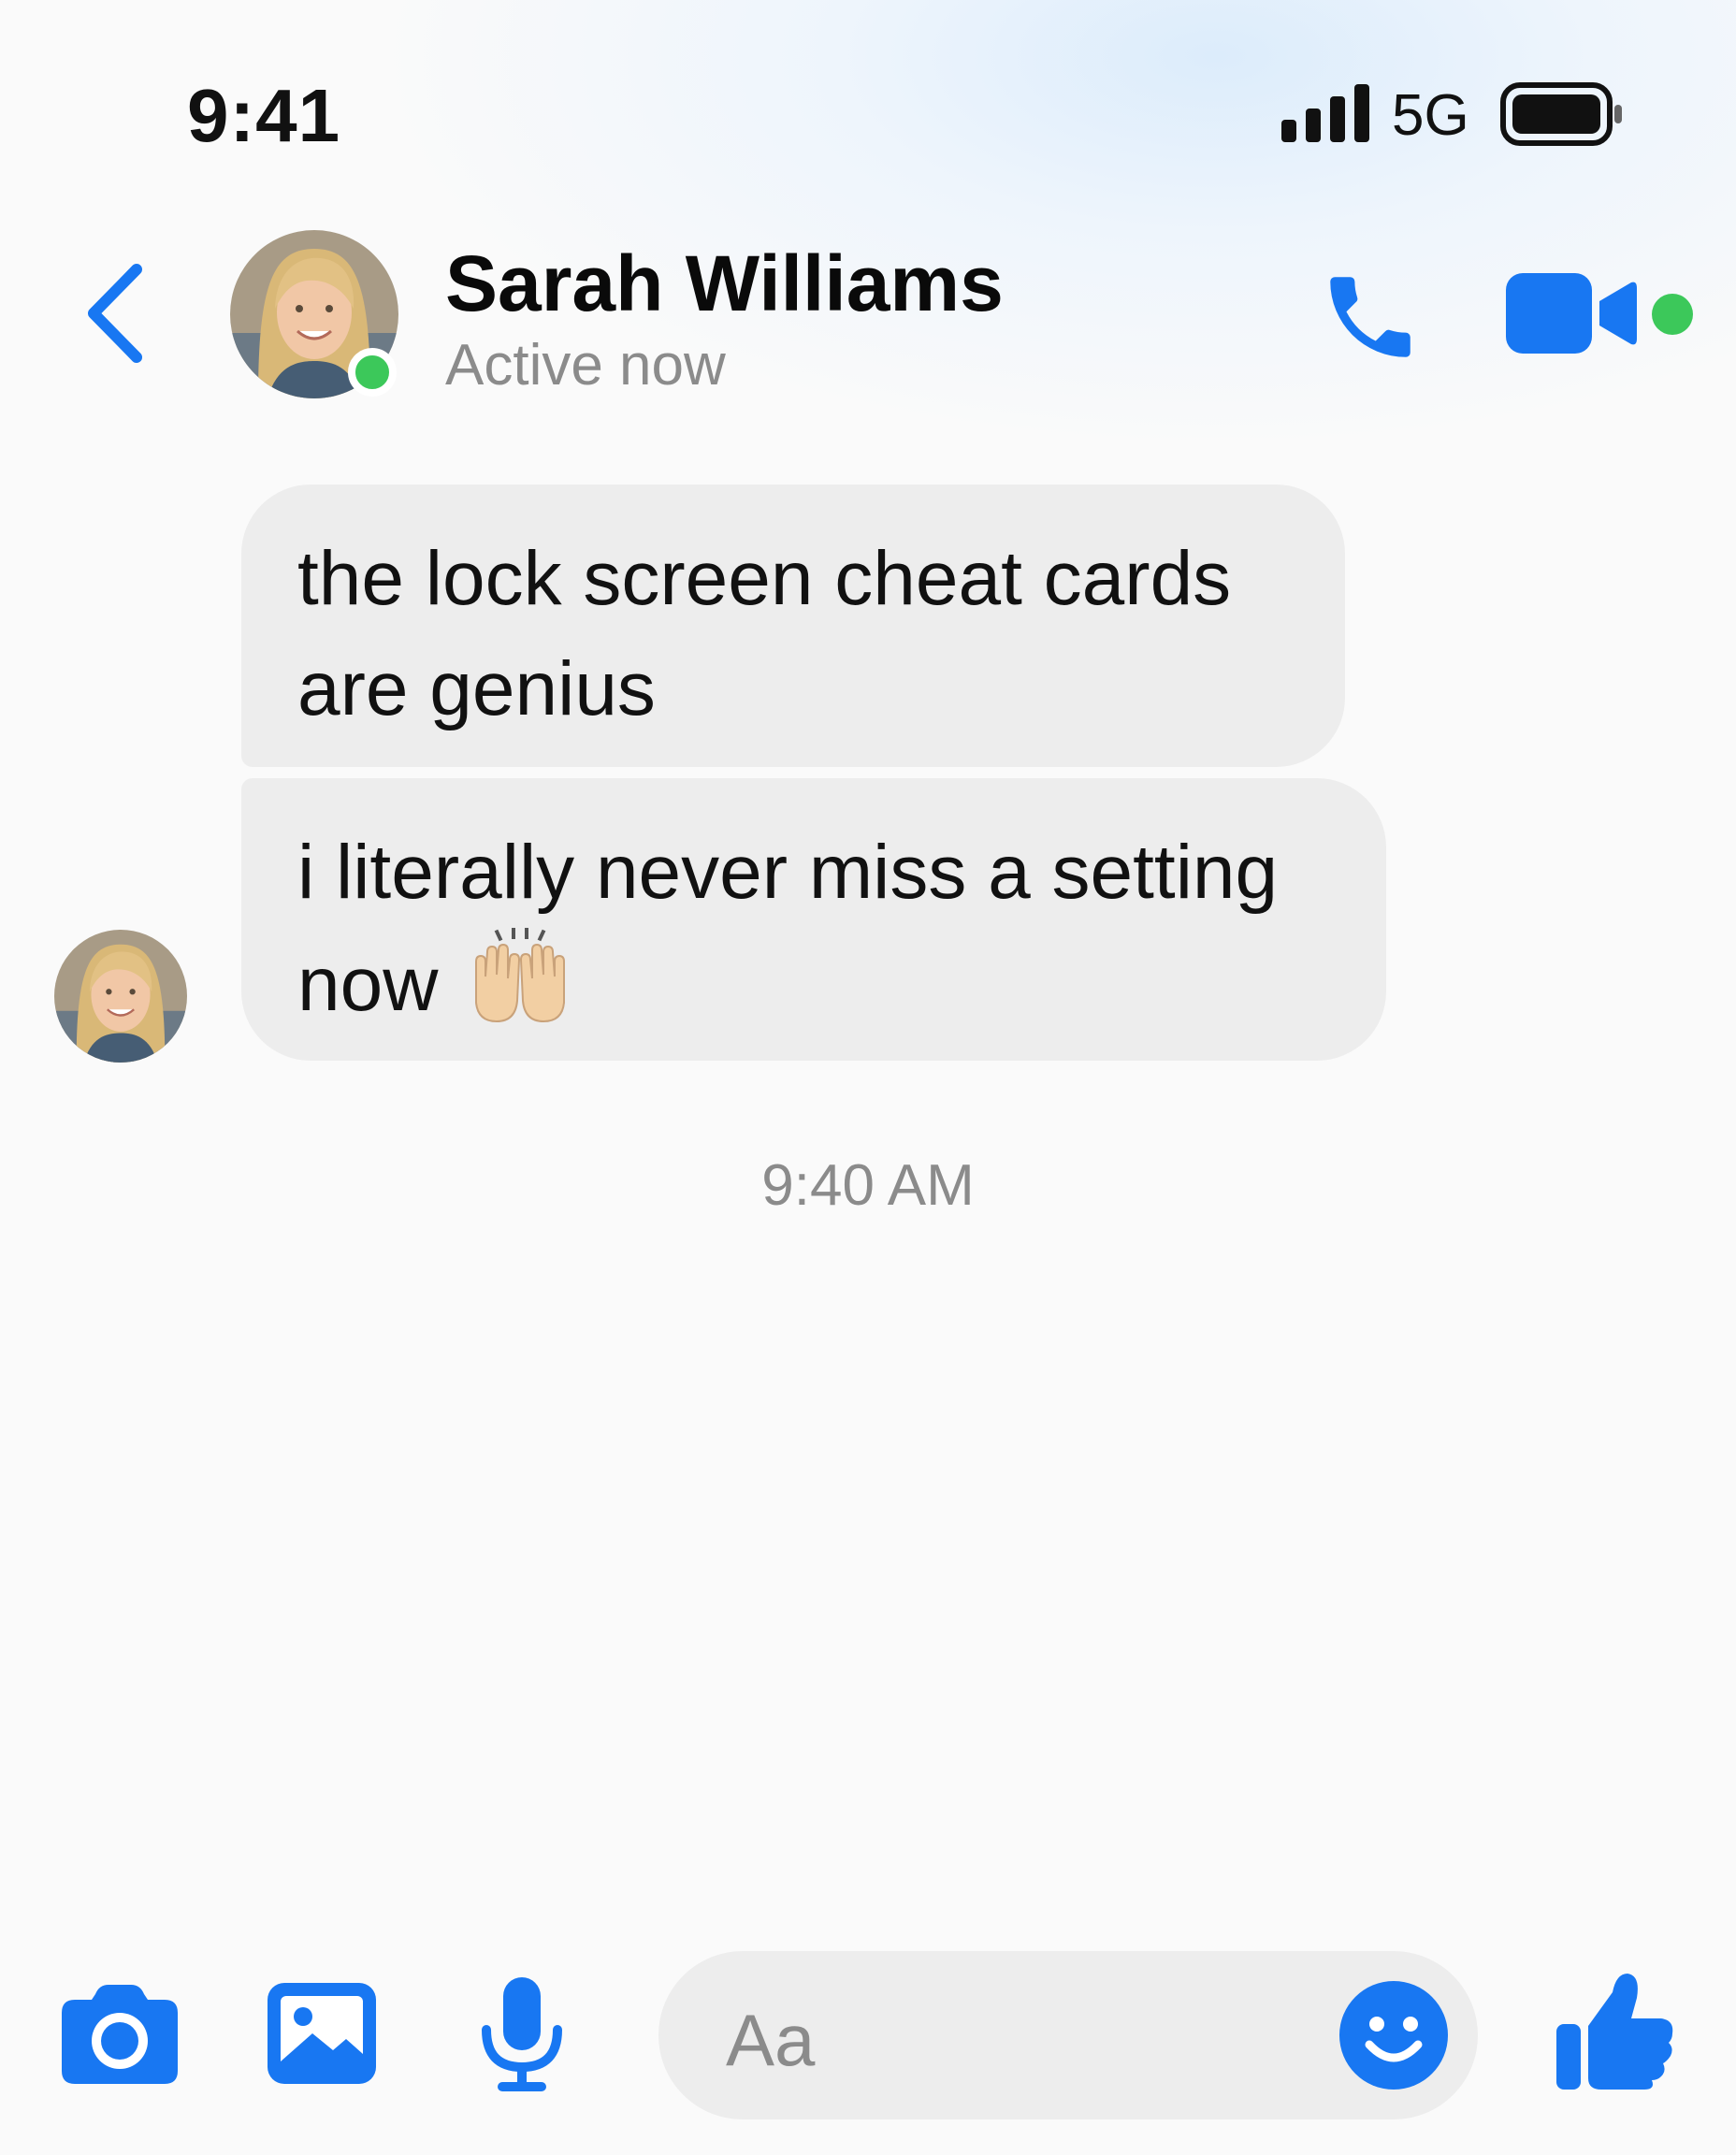 The image size is (1736, 2155). I want to click on phone-icon, so click(1370, 317).